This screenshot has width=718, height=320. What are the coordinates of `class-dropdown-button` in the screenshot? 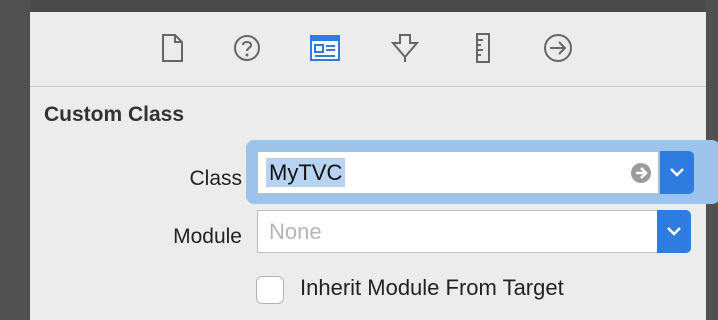 It's located at (677, 172).